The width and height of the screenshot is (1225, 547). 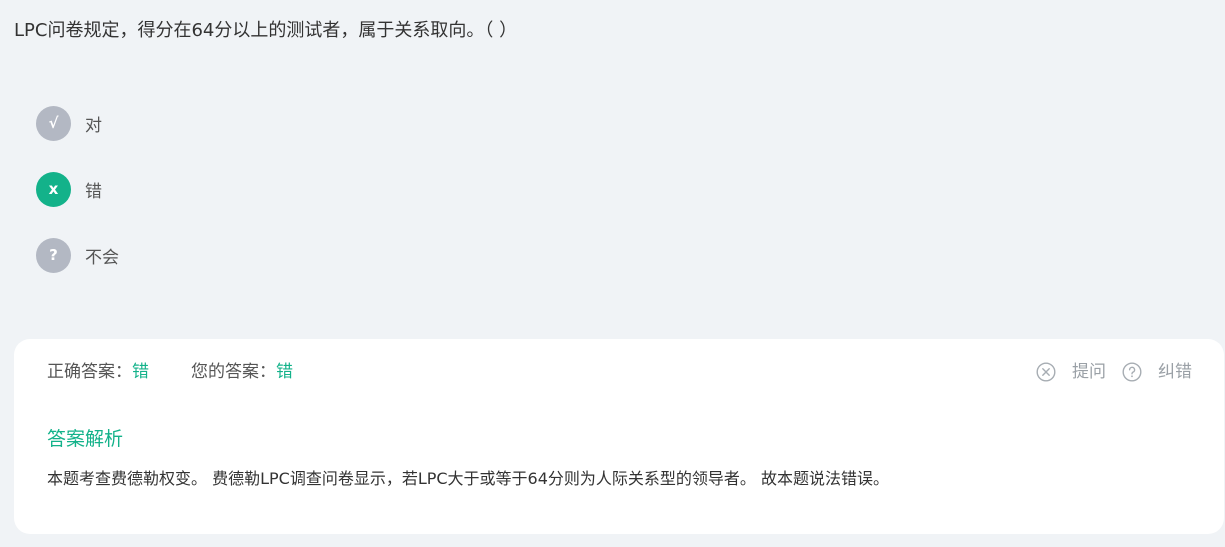 What do you see at coordinates (140, 372) in the screenshot?
I see `correct-answer-value: 错` at bounding box center [140, 372].